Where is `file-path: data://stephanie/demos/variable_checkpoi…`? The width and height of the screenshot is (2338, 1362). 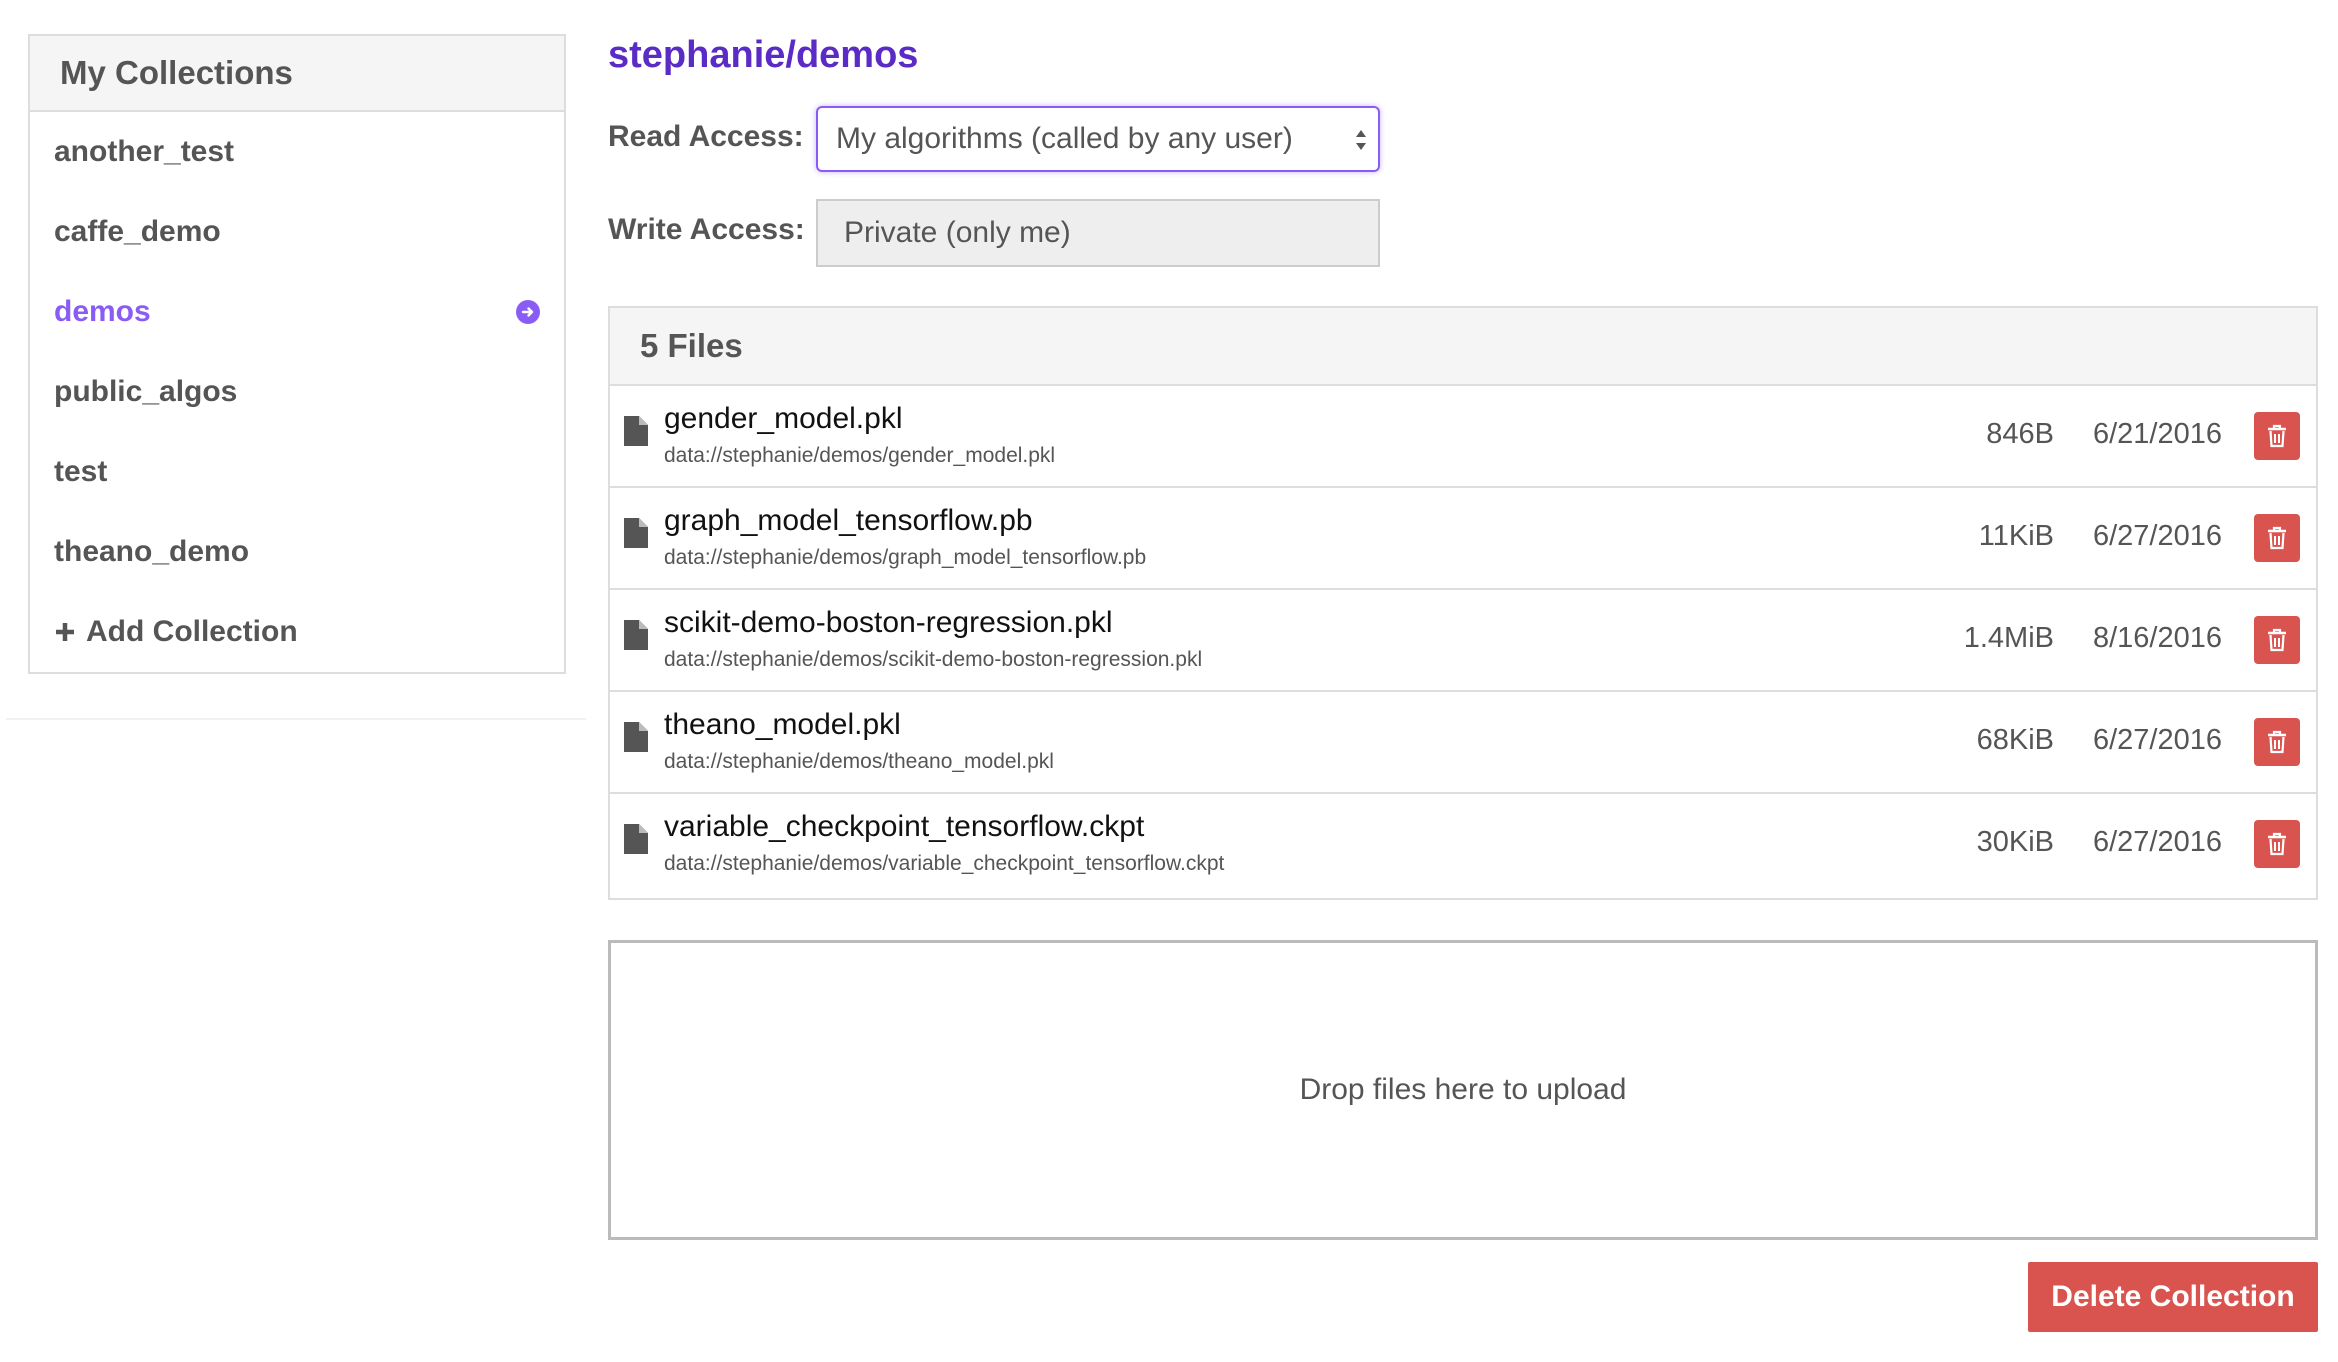
file-path: data://stephanie/demos/variable_checkpoi… is located at coordinates (944, 863).